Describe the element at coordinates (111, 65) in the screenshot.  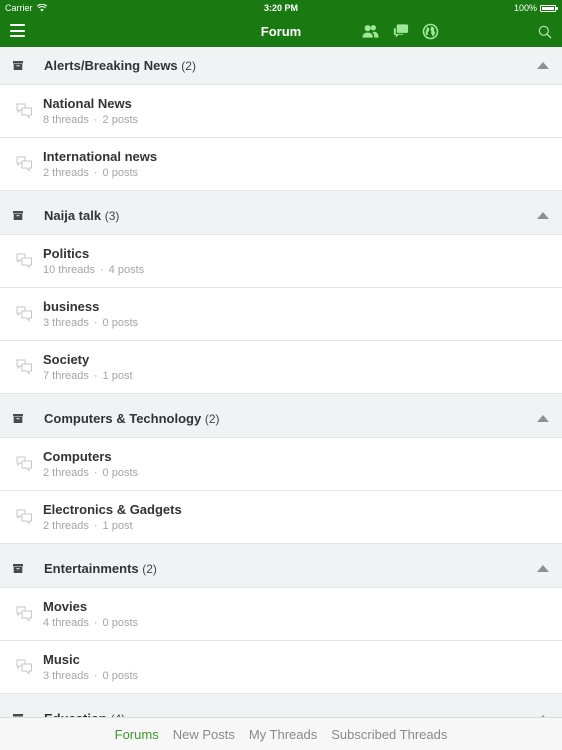
I see `category-name: Alerts/Breaking News` at that location.